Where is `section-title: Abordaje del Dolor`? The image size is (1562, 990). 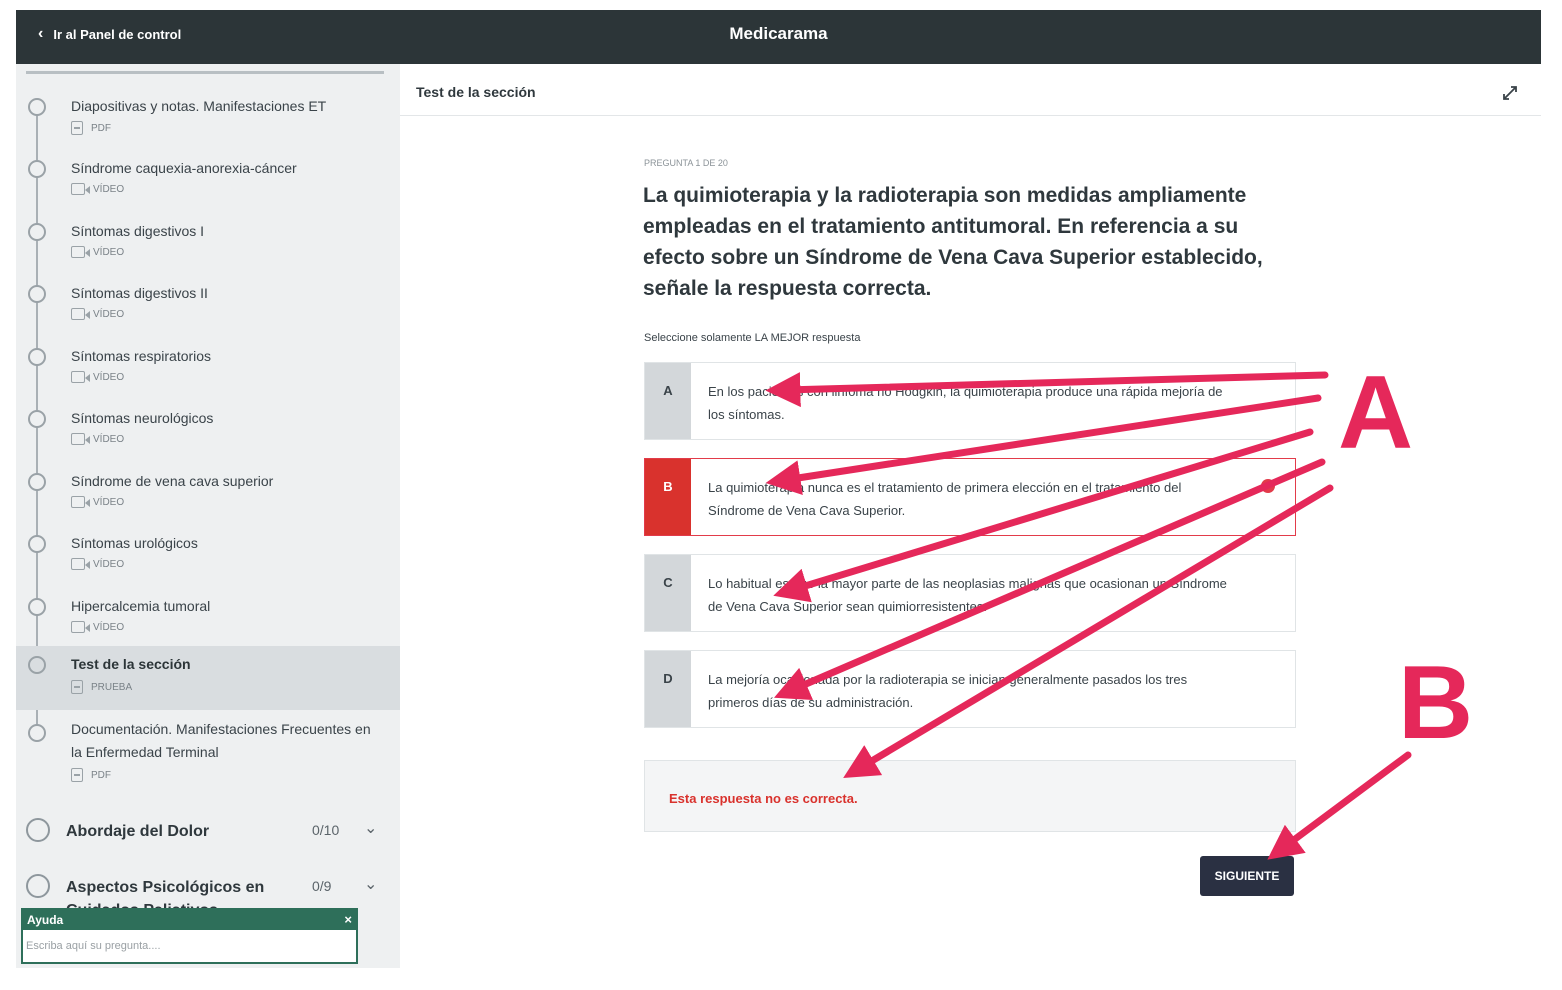
section-title: Abordaje del Dolor is located at coordinates (138, 831).